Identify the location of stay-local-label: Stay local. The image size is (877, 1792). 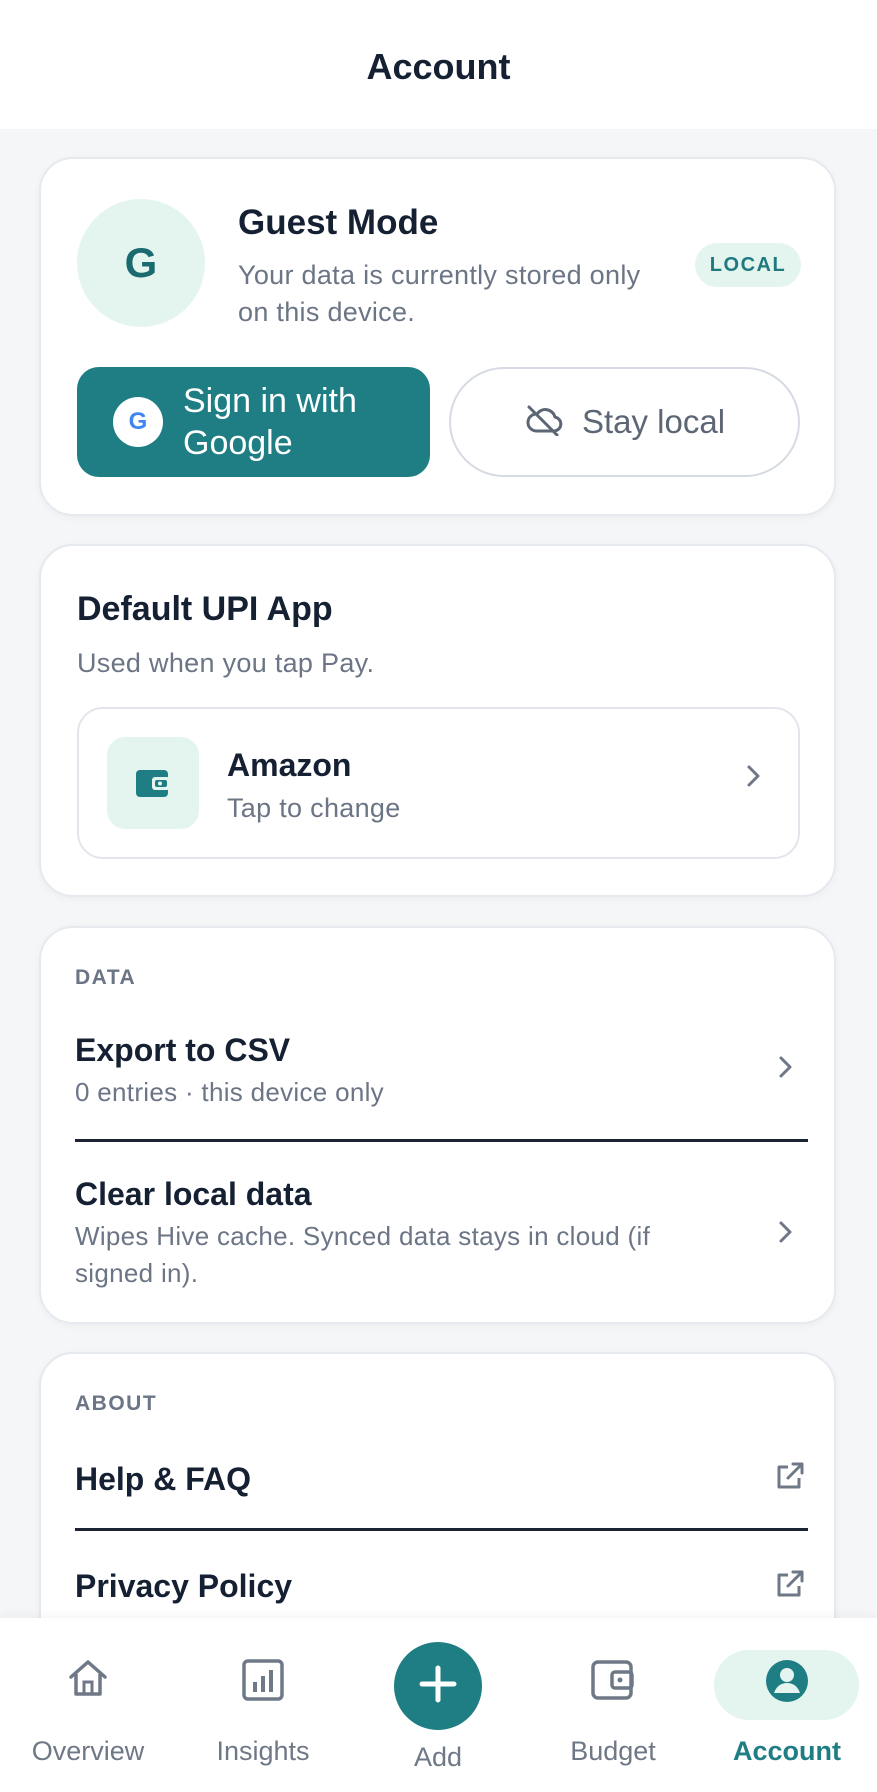
(653, 421).